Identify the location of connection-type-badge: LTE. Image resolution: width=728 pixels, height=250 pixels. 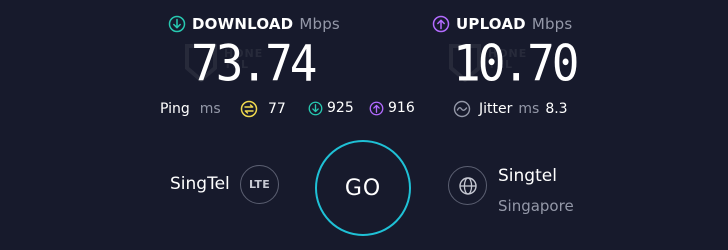
(259, 184).